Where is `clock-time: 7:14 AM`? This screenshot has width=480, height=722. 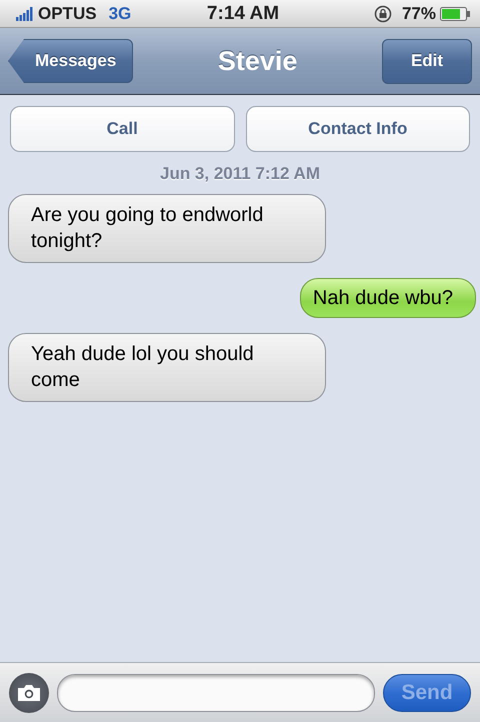
clock-time: 7:14 AM is located at coordinates (243, 13).